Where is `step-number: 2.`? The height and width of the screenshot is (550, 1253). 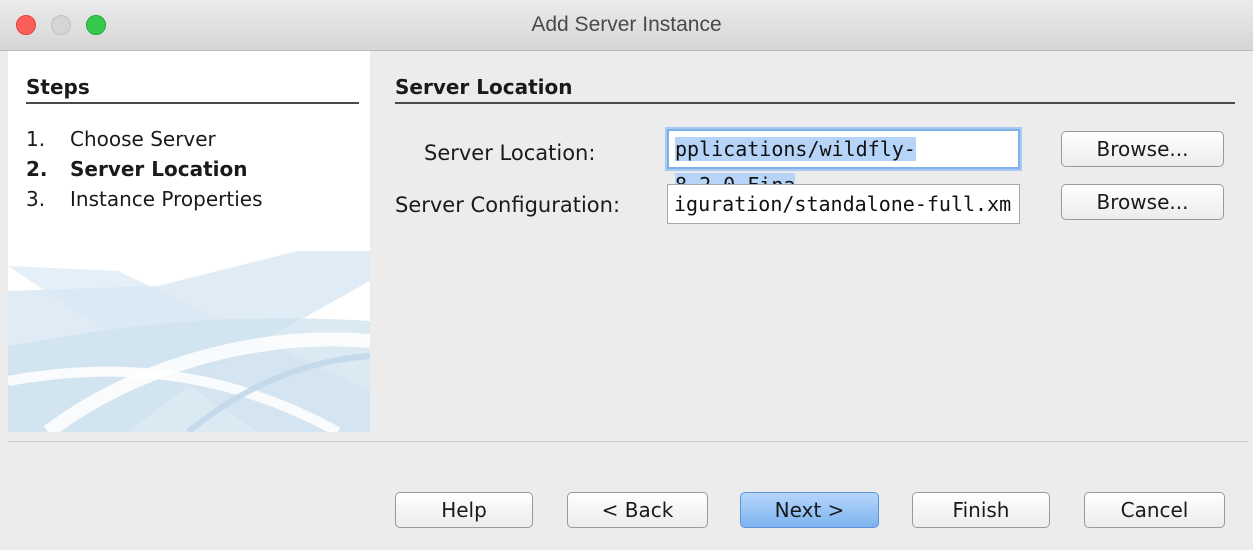 step-number: 2. is located at coordinates (37, 169).